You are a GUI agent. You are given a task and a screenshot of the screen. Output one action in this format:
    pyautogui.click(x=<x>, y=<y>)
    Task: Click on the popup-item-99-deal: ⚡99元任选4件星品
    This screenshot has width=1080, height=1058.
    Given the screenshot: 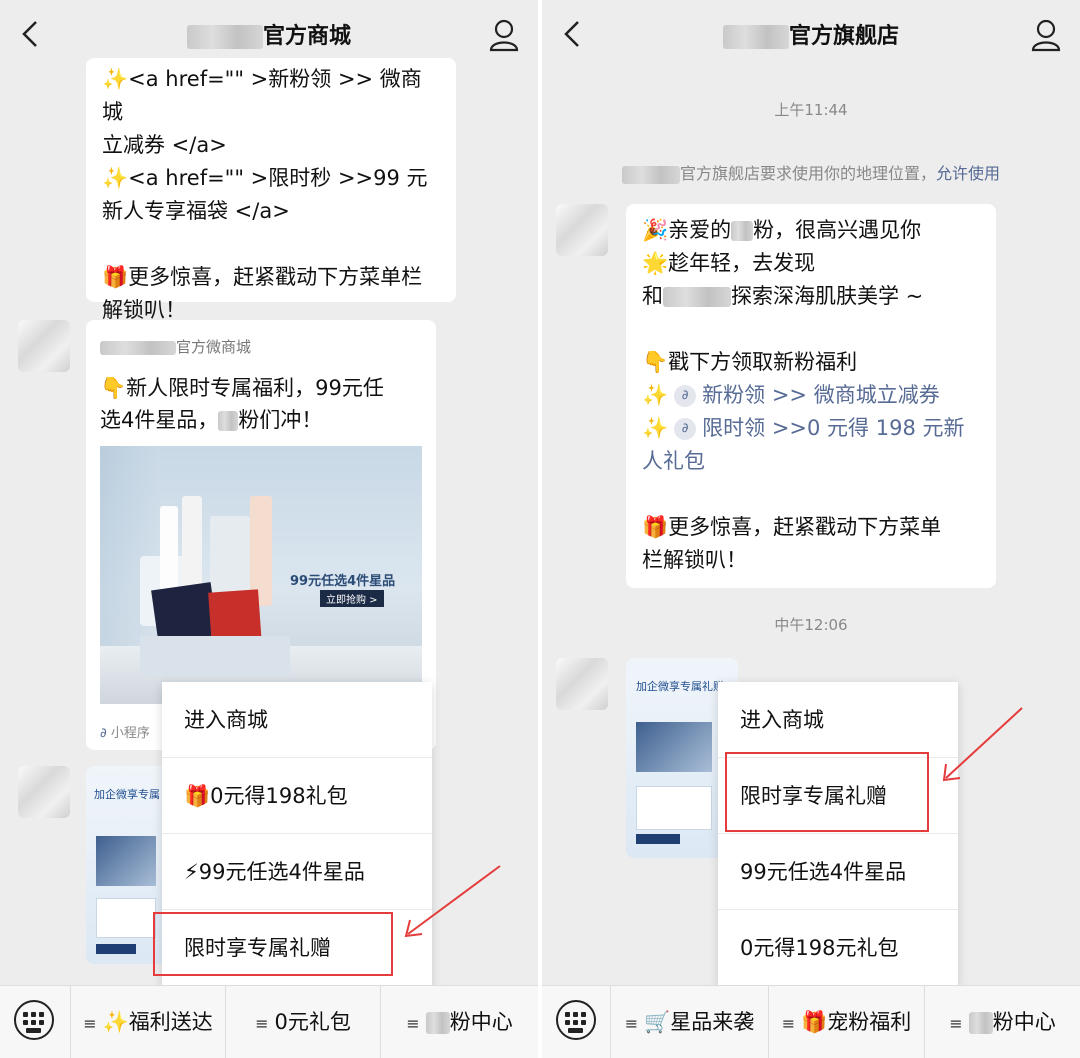 What is the action you would take?
    pyautogui.click(x=297, y=872)
    